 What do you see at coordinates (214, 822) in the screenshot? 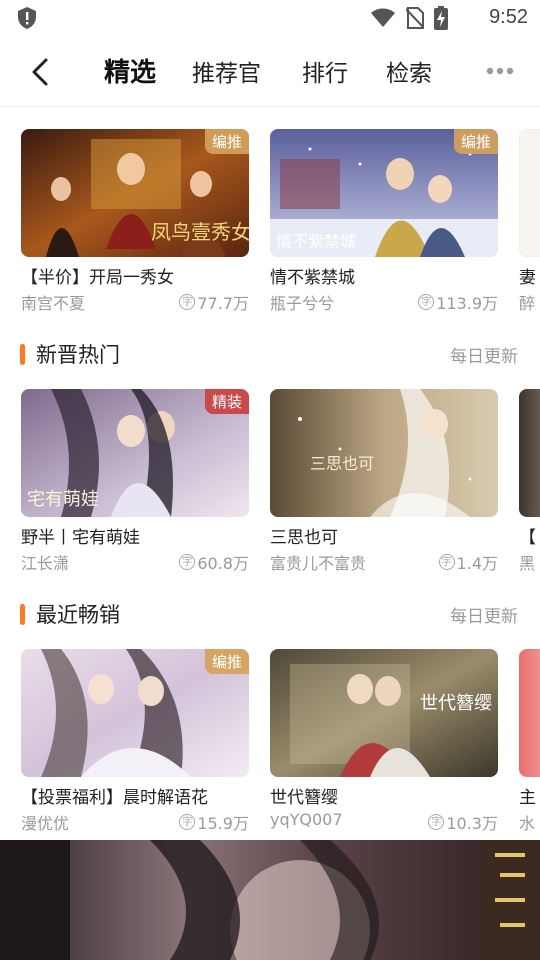
I see `word-count: 字 15.9万` at bounding box center [214, 822].